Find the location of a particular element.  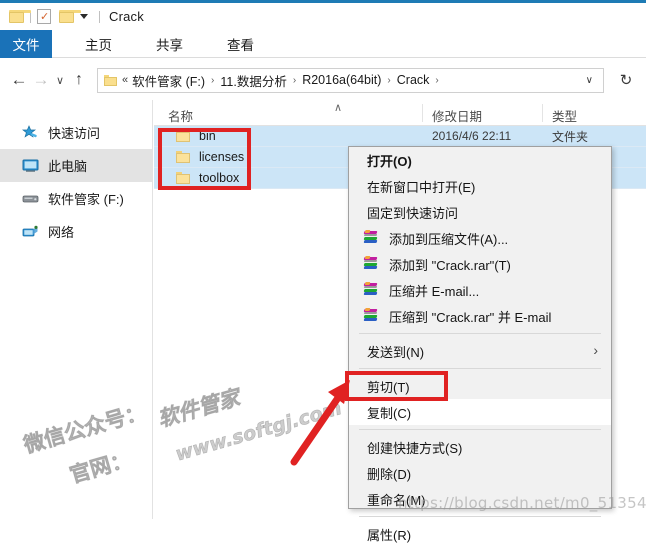

menu-item-rename: 重命名(M) is located at coordinates (480, 499).